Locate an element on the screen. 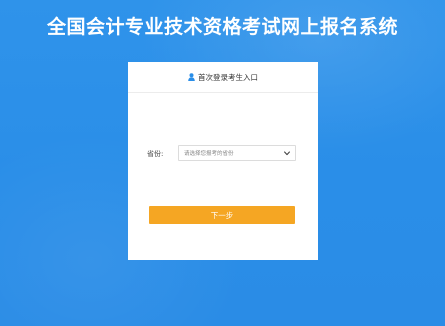 This screenshot has height=326, width=445. province-label: 省份: is located at coordinates (155, 154).